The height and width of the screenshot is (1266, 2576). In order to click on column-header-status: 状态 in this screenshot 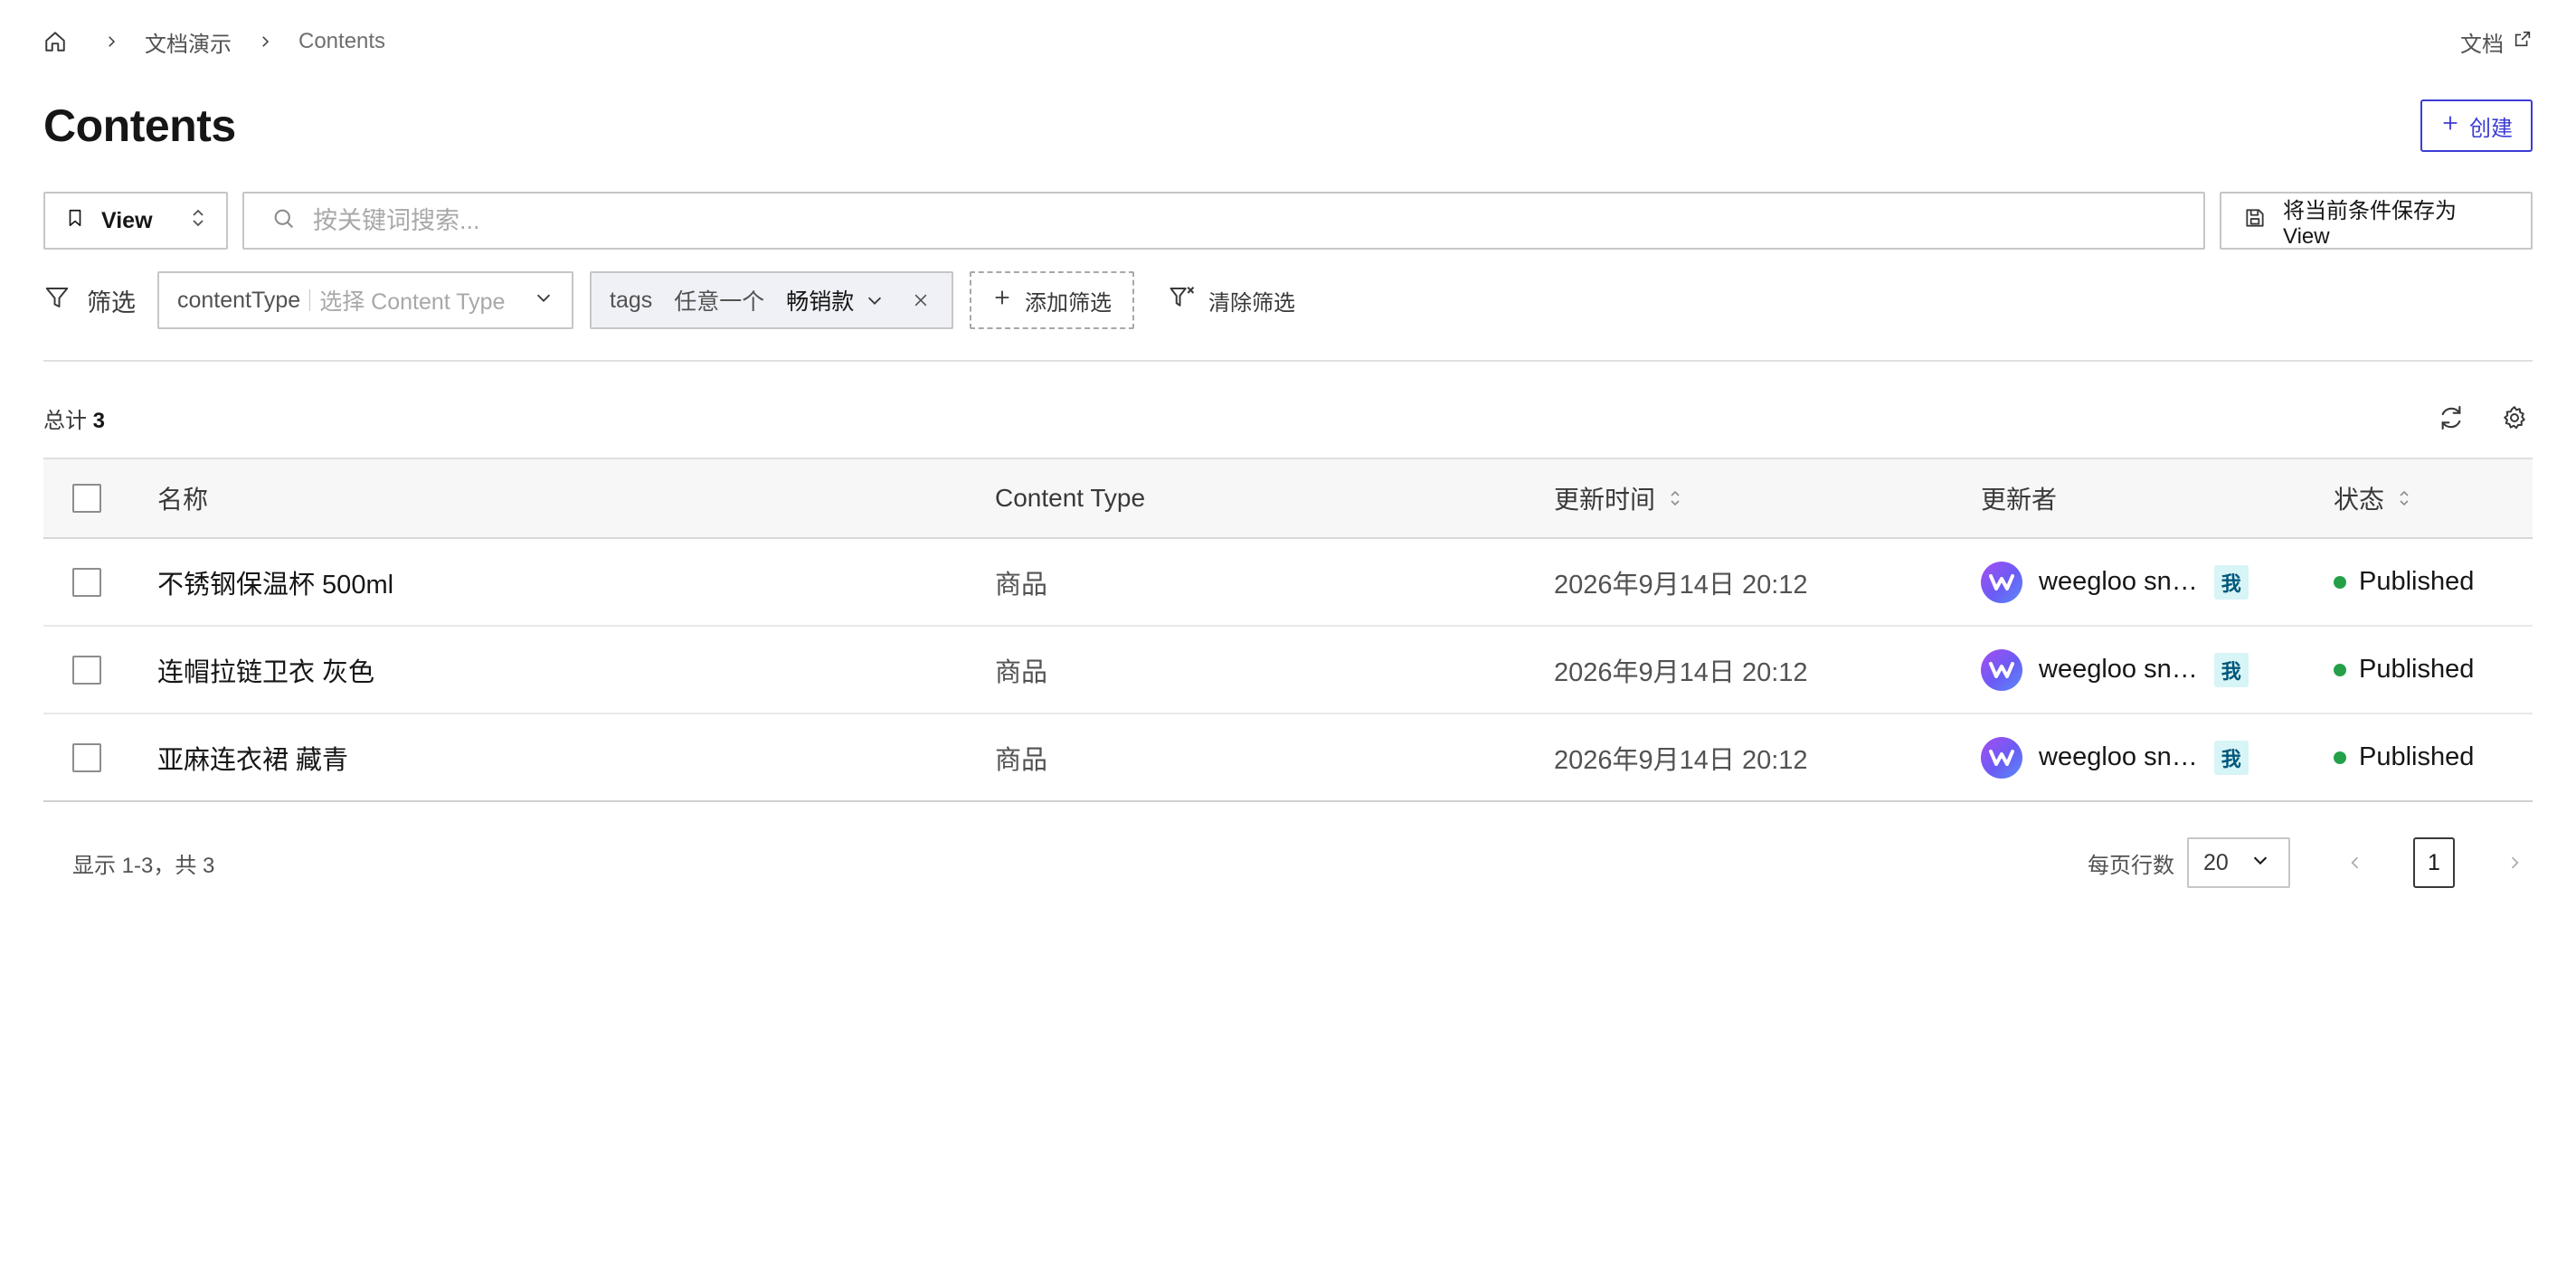, I will do `click(2434, 498)`.